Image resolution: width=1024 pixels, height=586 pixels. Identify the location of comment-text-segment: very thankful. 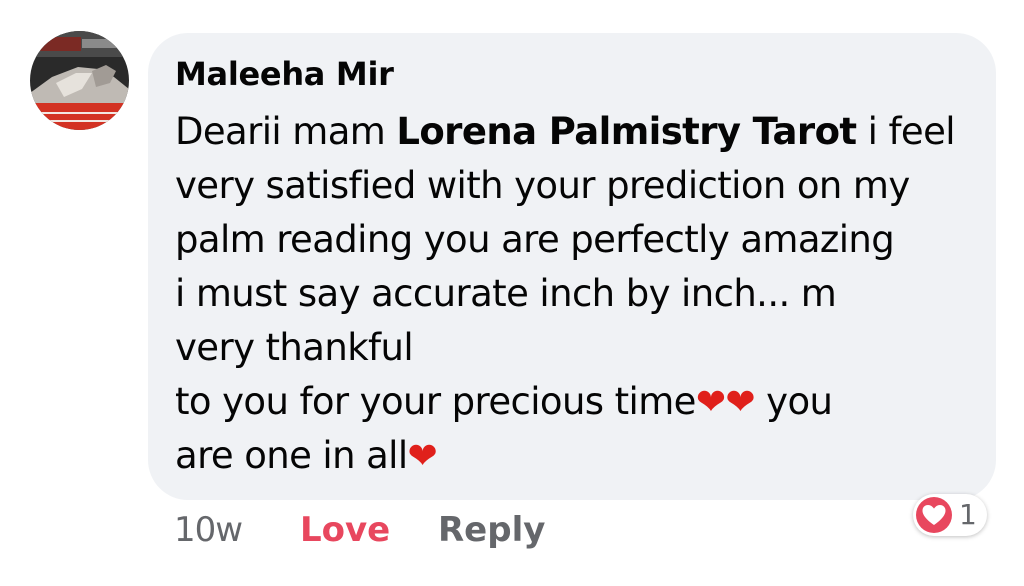
(294, 347).